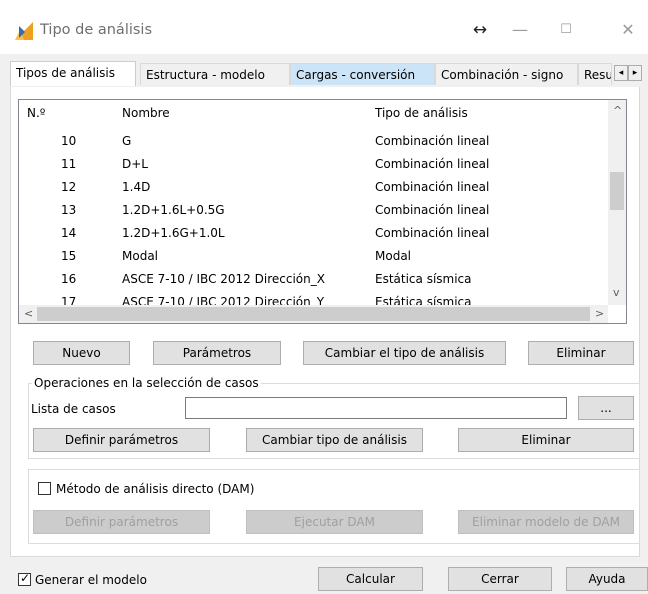 This screenshot has width=648, height=594. Describe the element at coordinates (44, 488) in the screenshot. I see `dam-checkbox` at that location.